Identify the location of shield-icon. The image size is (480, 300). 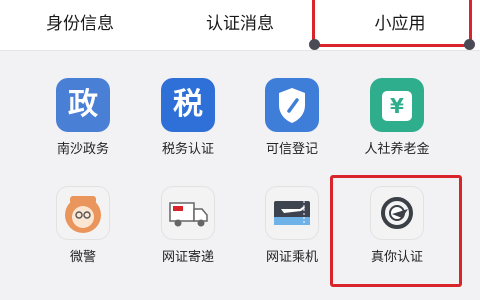
(292, 105).